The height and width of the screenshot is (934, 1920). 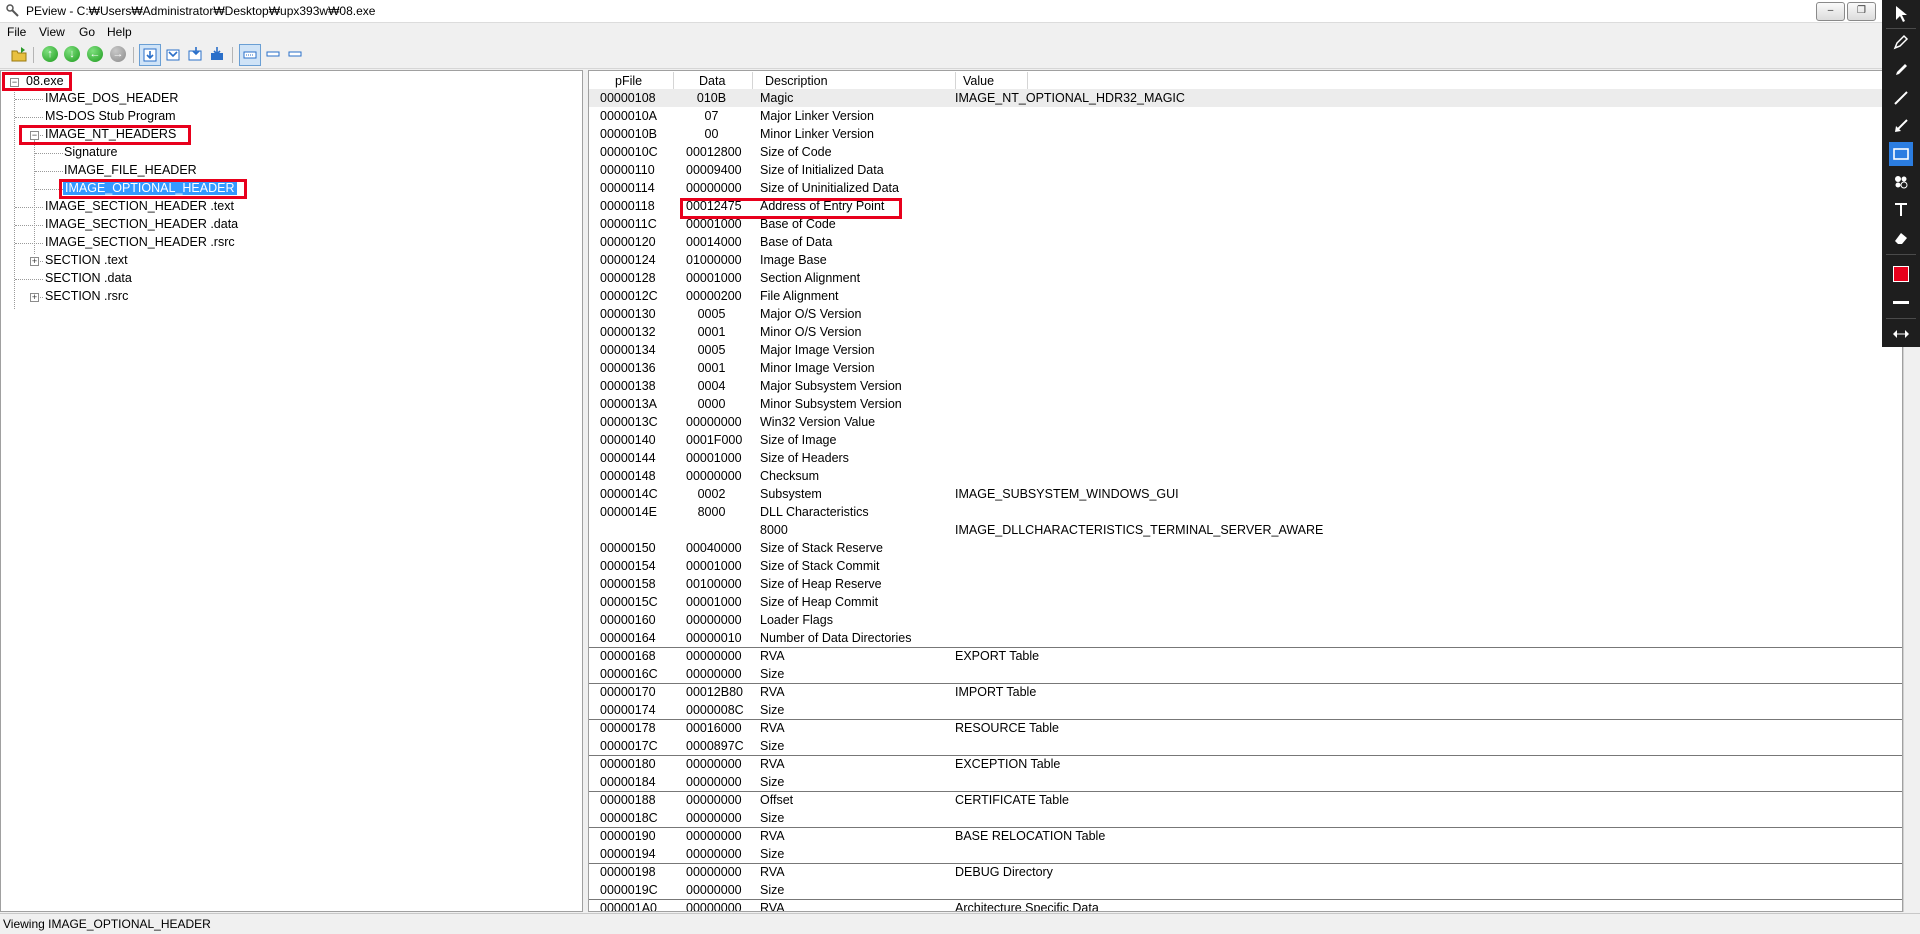 What do you see at coordinates (1245, 116) in the screenshot?
I see `table-row: 0000010A 07 Major Linker Version` at bounding box center [1245, 116].